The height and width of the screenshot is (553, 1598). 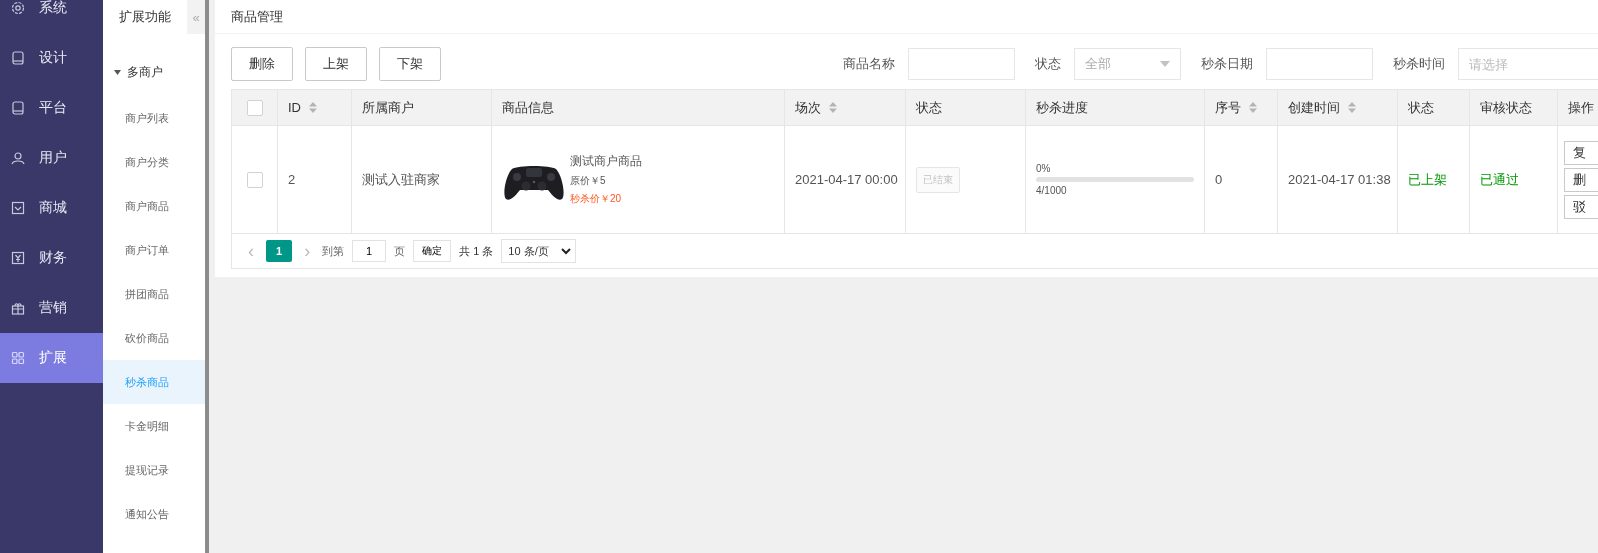 I want to click on table-cell: 0, so click(x=1241, y=180).